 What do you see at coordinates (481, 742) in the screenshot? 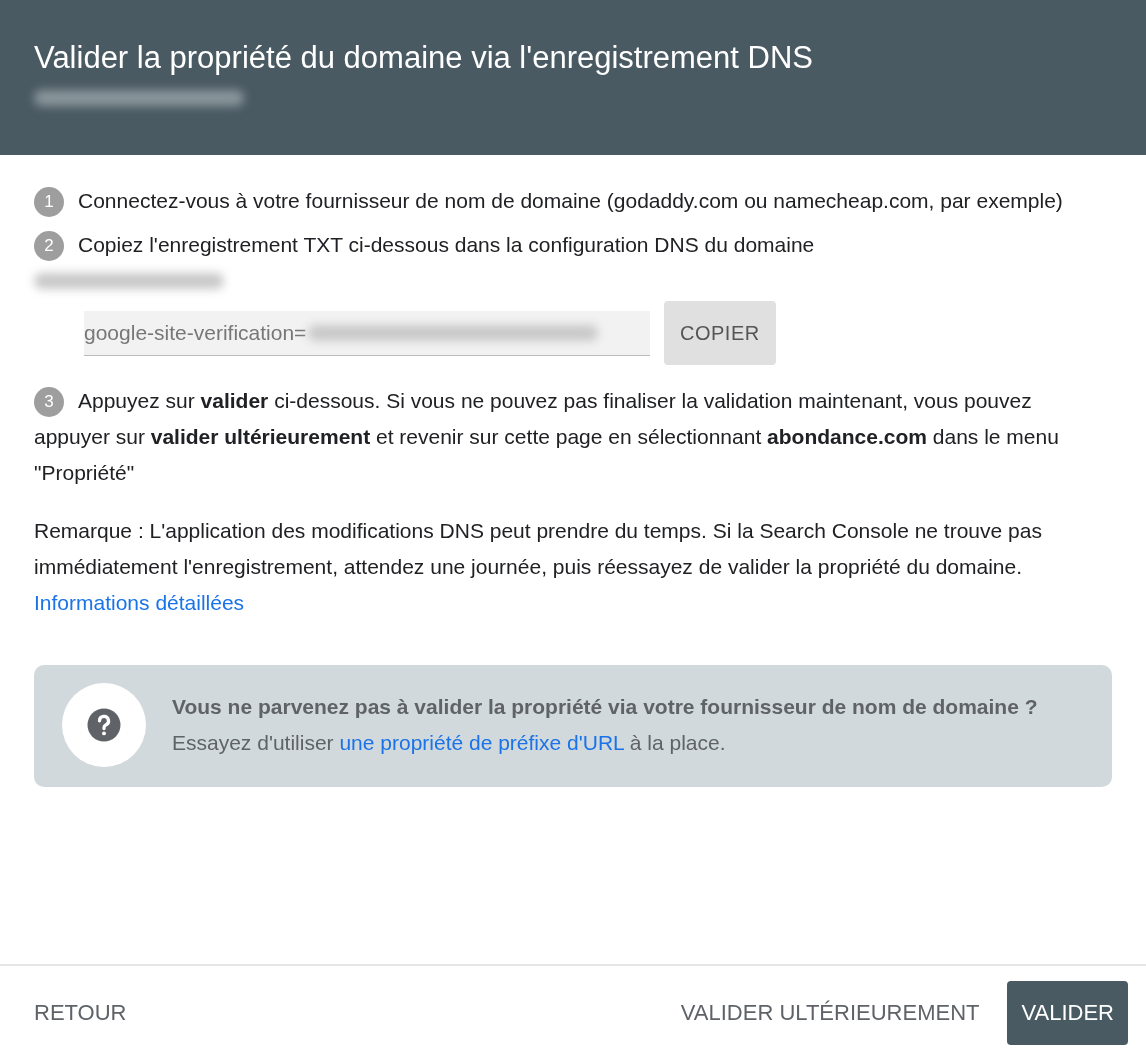
I see `url-prefix-link: une propriété de préfixe d'URL` at bounding box center [481, 742].